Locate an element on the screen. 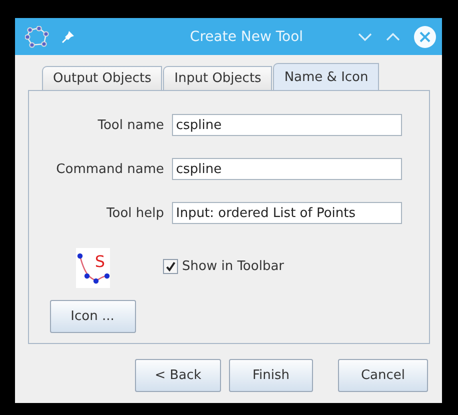 Image resolution: width=458 pixels, height=415 pixels. field-label: Tool help is located at coordinates (135, 213).